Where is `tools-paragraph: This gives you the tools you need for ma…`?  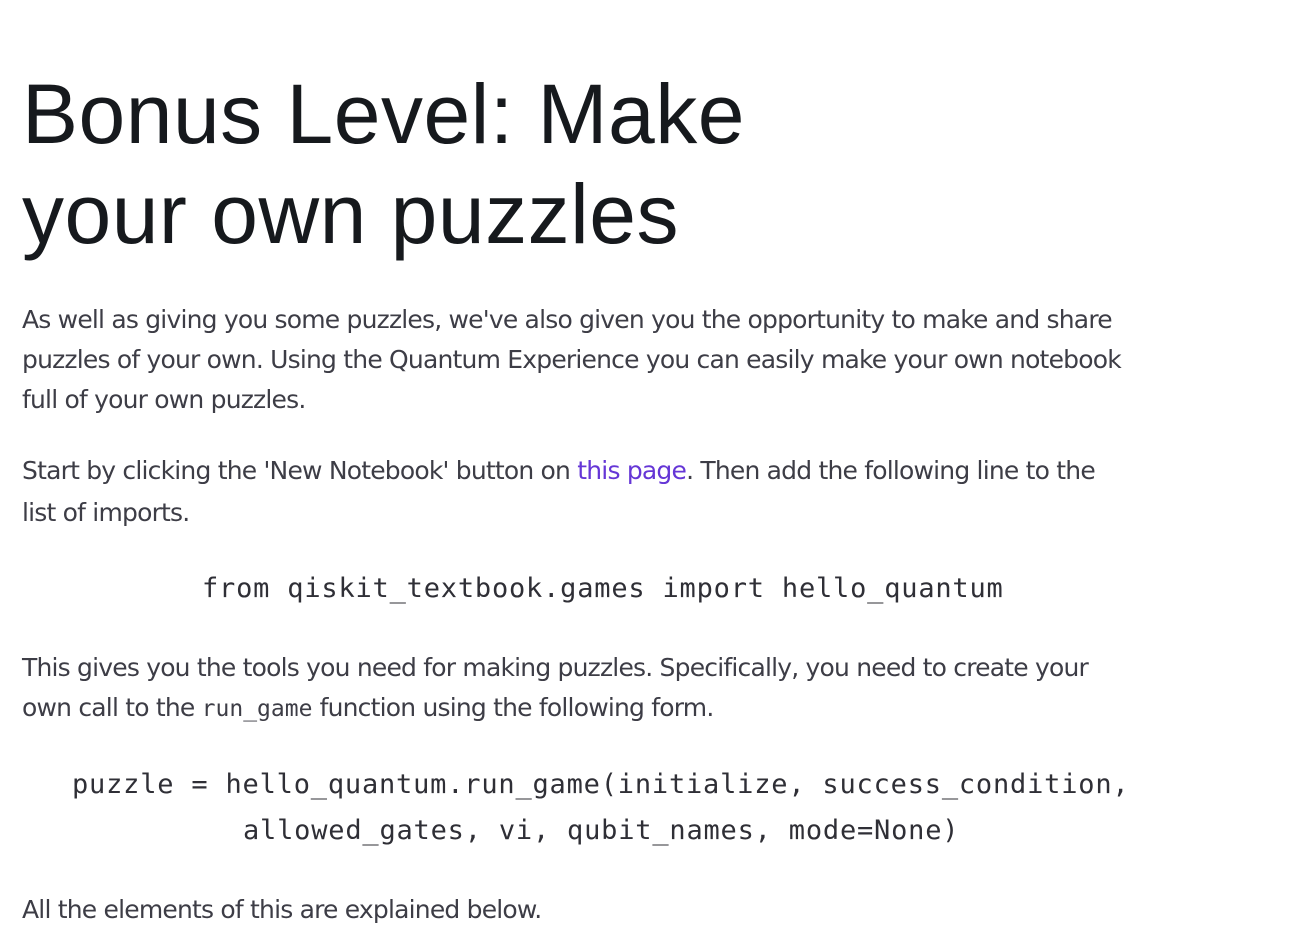
tools-paragraph: This gives you the tools you need for ma… is located at coordinates (555, 688).